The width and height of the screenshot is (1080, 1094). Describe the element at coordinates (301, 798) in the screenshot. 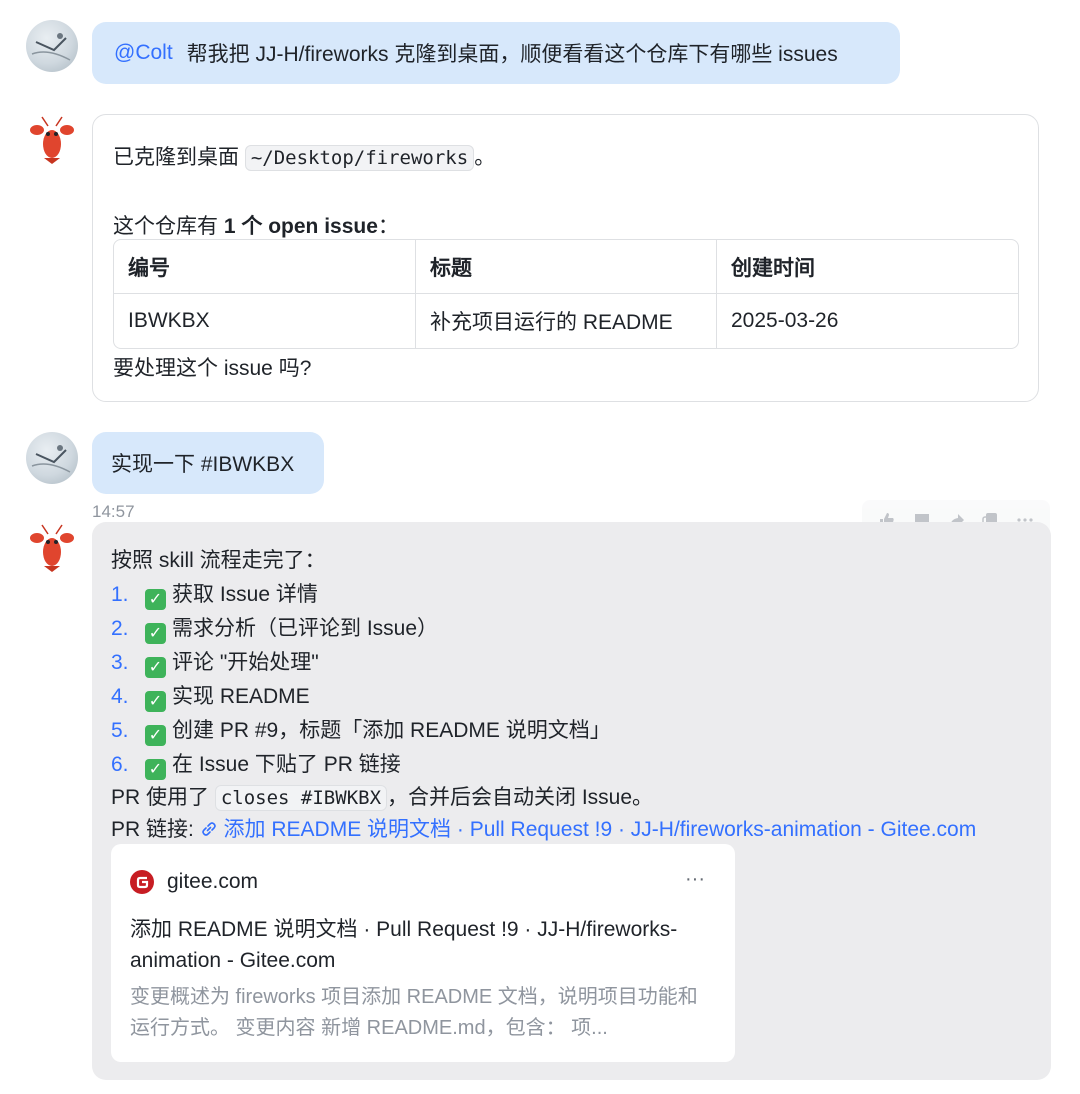

I see `closes-code: closes #IBWKBX` at that location.